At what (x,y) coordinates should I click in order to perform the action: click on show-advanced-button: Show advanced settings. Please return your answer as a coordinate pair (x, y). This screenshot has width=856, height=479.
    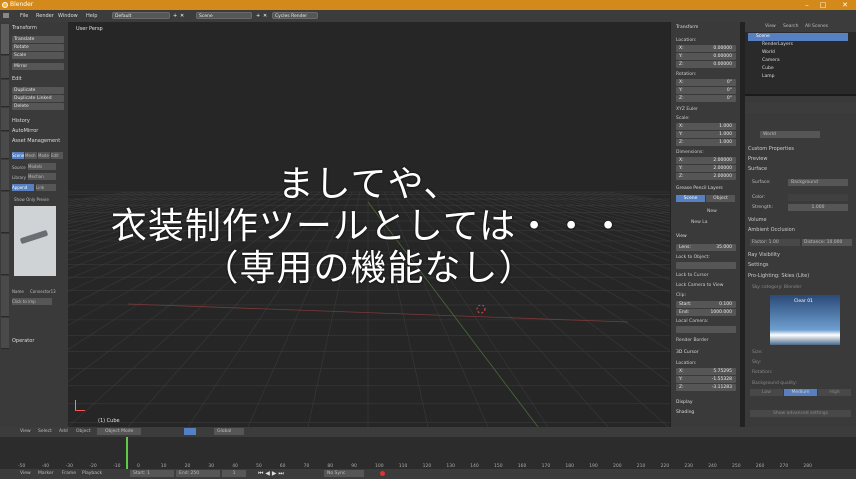
    Looking at the image, I should click on (800, 413).